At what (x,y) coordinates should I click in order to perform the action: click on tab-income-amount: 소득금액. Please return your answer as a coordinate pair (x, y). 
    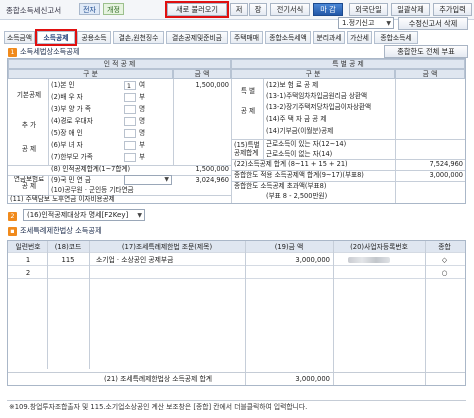
    Looking at the image, I should click on (19, 37).